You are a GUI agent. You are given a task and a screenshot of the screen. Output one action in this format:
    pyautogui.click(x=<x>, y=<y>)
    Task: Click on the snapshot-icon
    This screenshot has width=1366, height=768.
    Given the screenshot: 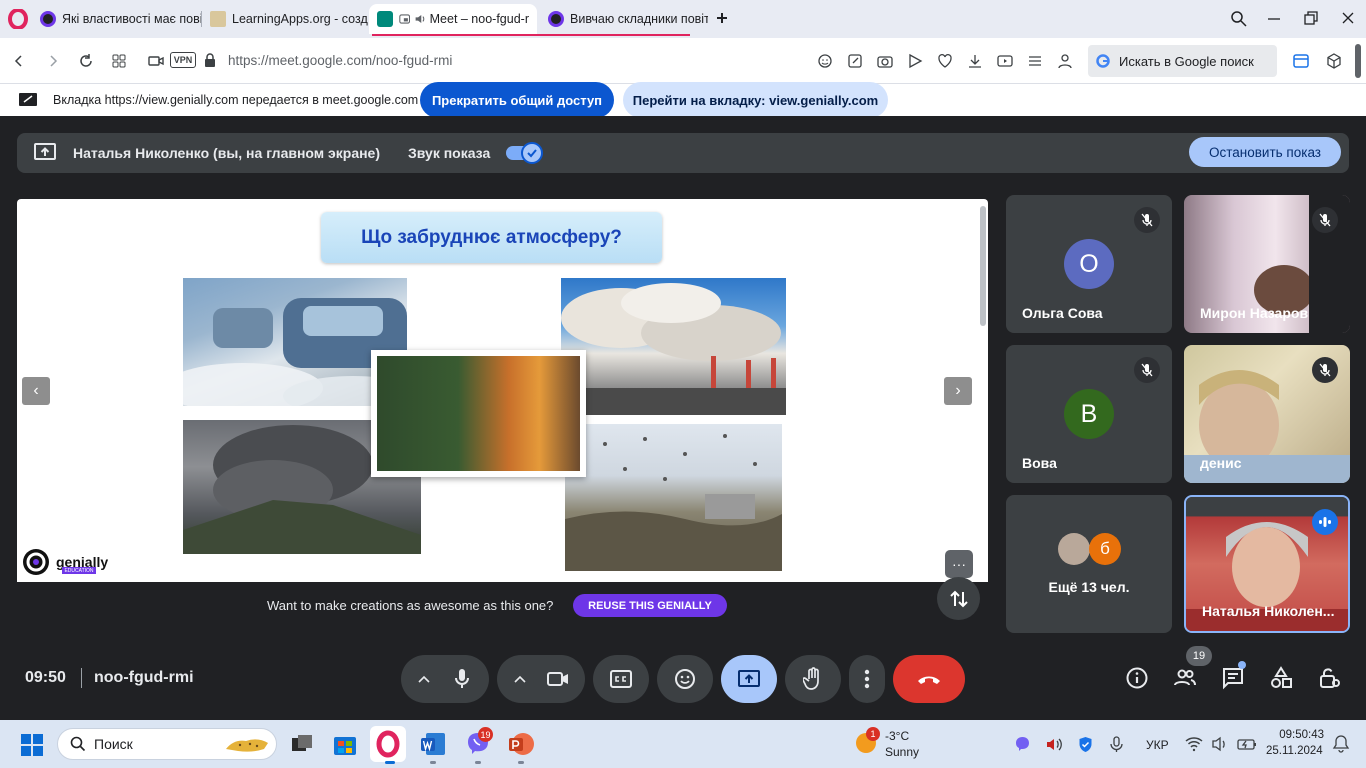 What is the action you would take?
    pyautogui.click(x=885, y=61)
    